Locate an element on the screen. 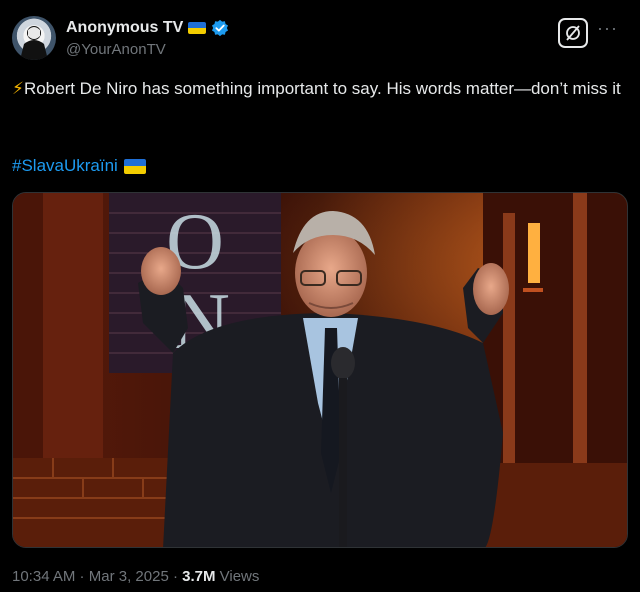 Image resolution: width=640 pixels, height=592 pixels. tweet-meta: 10:34 AM · Mar 3, 2025 · 3.7M Views is located at coordinates (135, 576).